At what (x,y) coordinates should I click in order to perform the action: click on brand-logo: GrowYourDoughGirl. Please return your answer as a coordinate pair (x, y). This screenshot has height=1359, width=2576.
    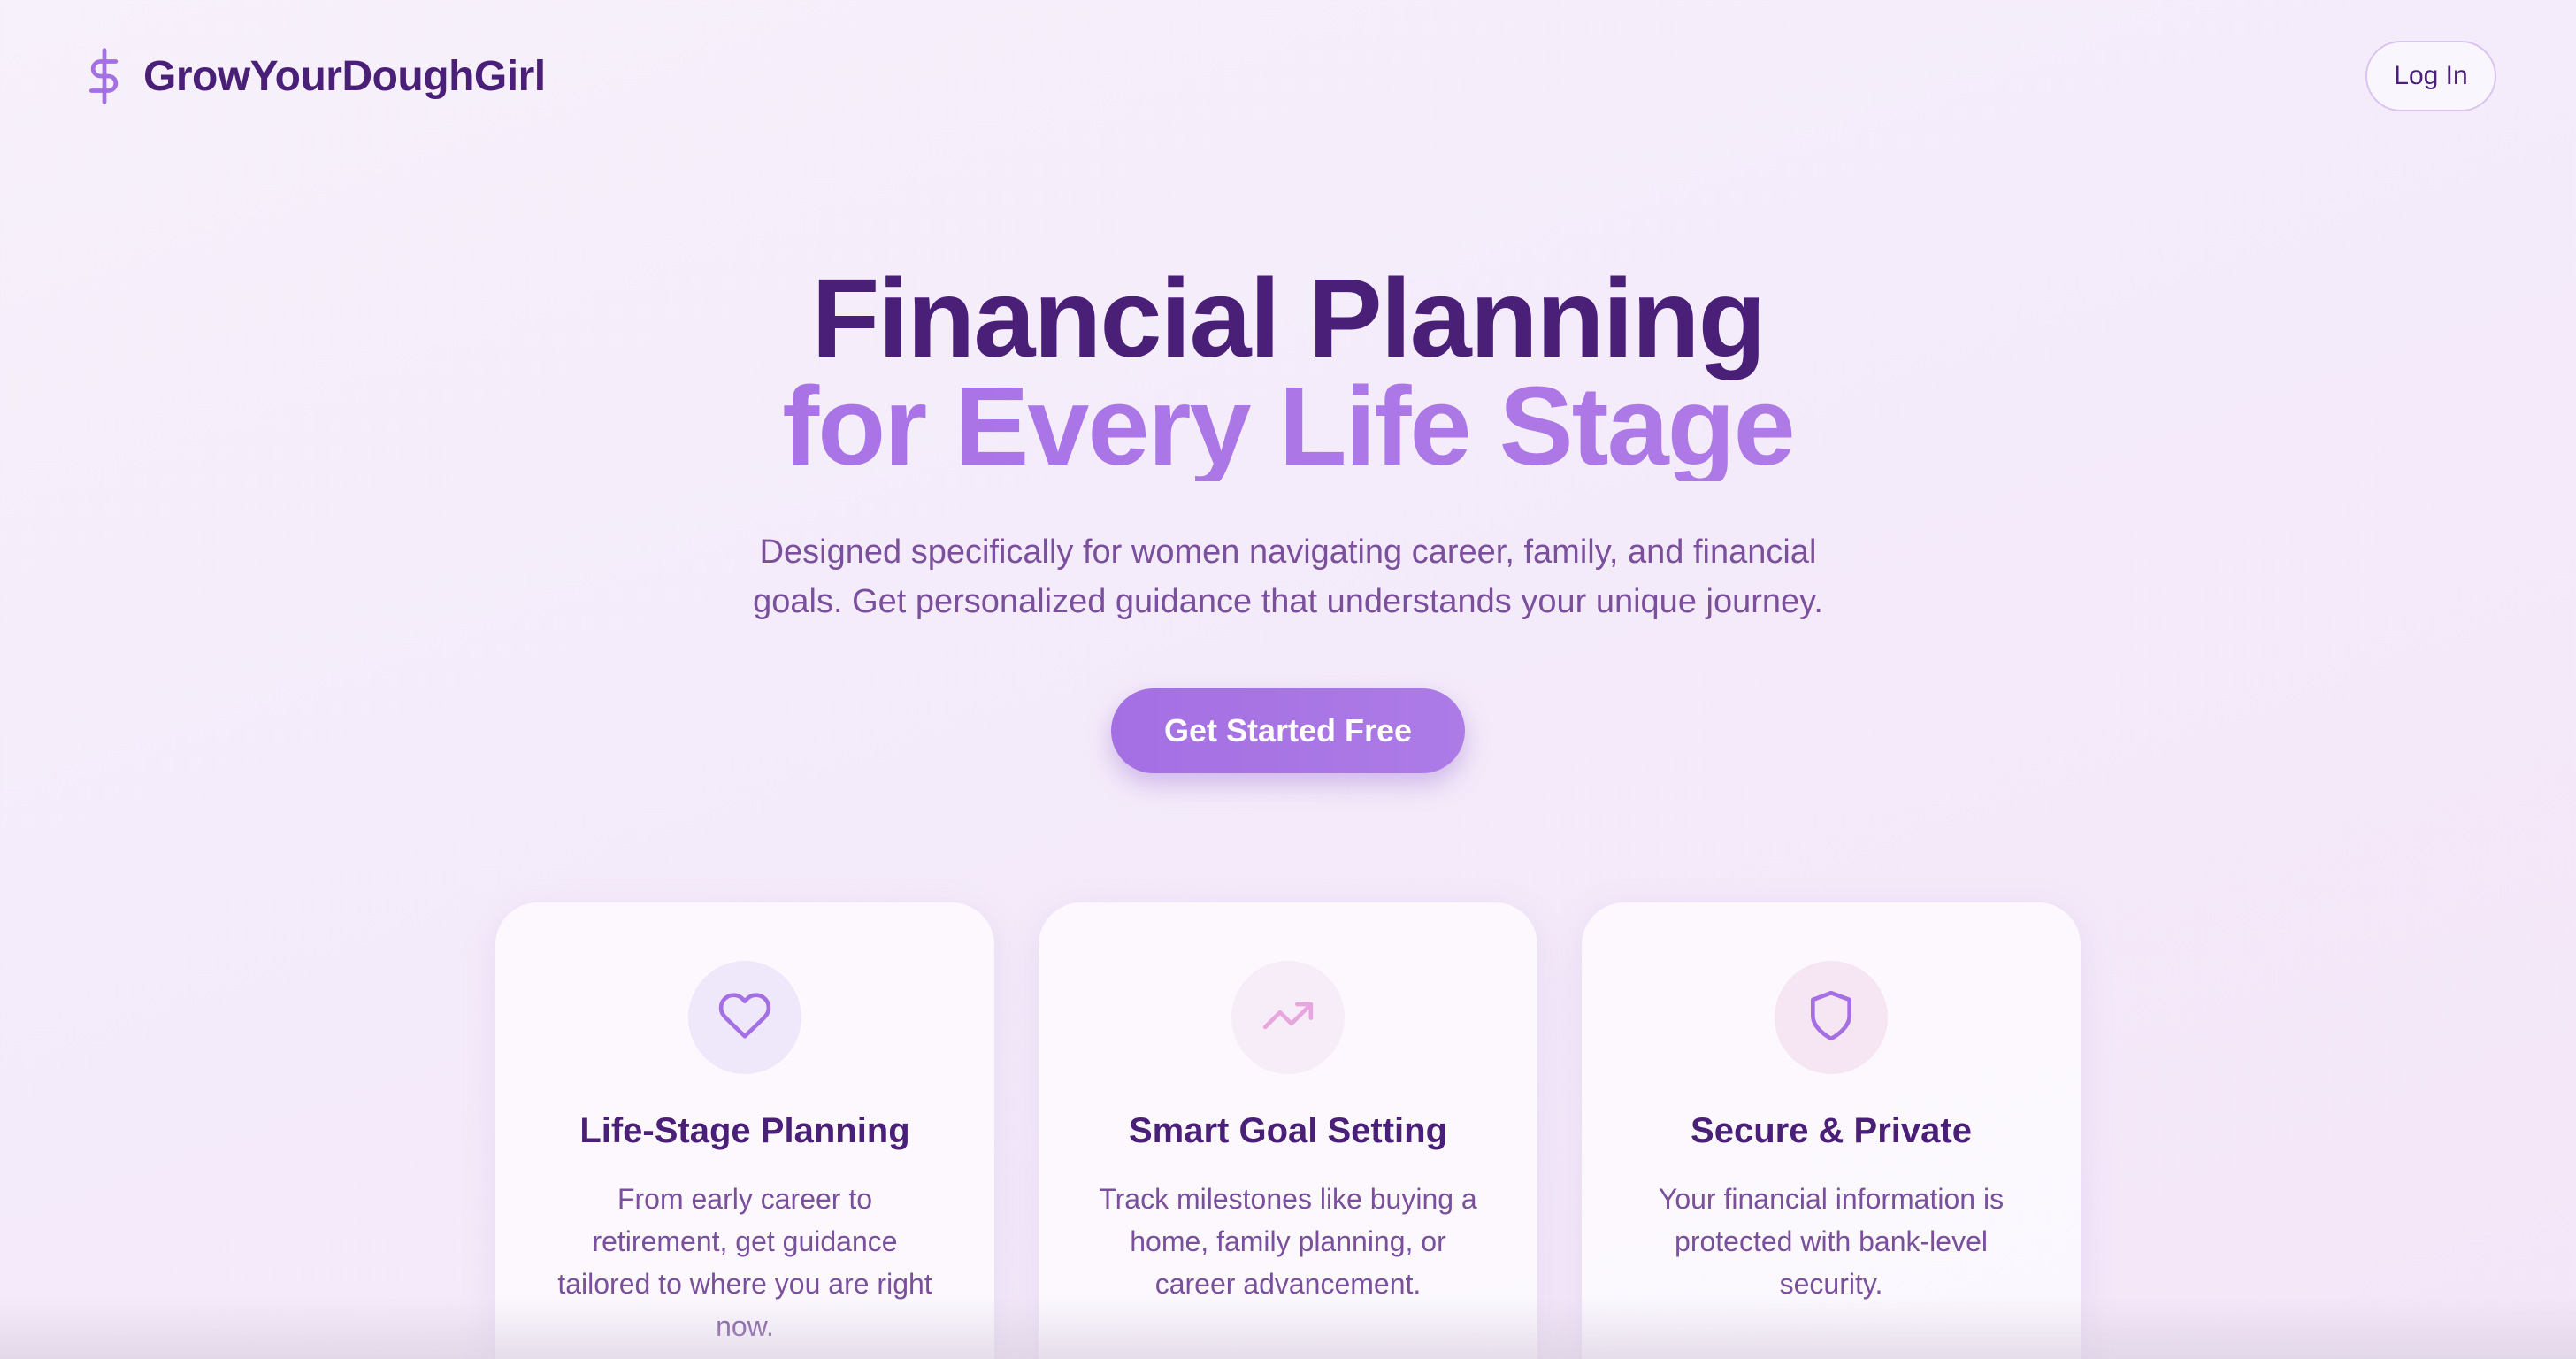
    Looking at the image, I should click on (315, 76).